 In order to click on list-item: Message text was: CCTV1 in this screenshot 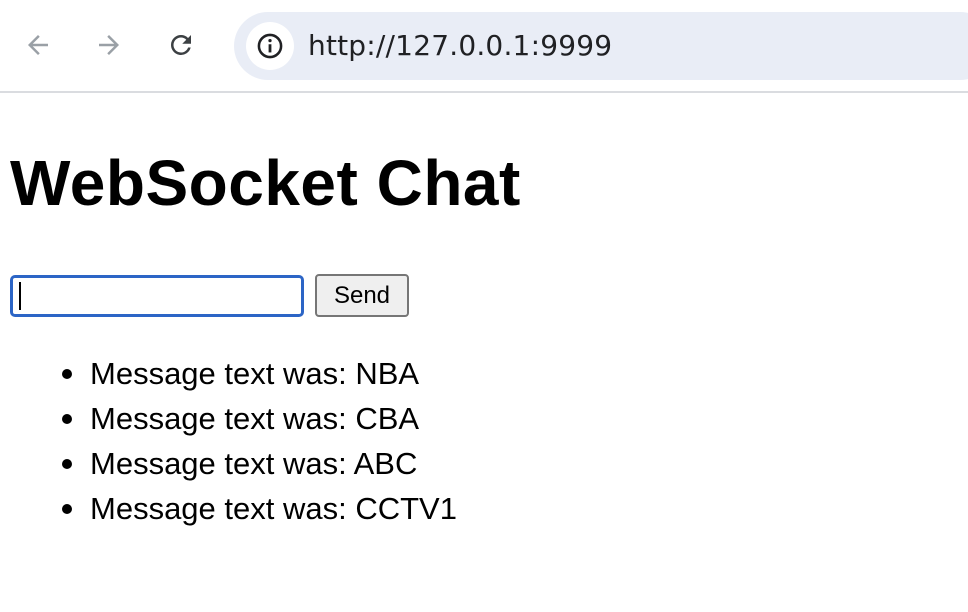, I will do `click(259, 508)`.